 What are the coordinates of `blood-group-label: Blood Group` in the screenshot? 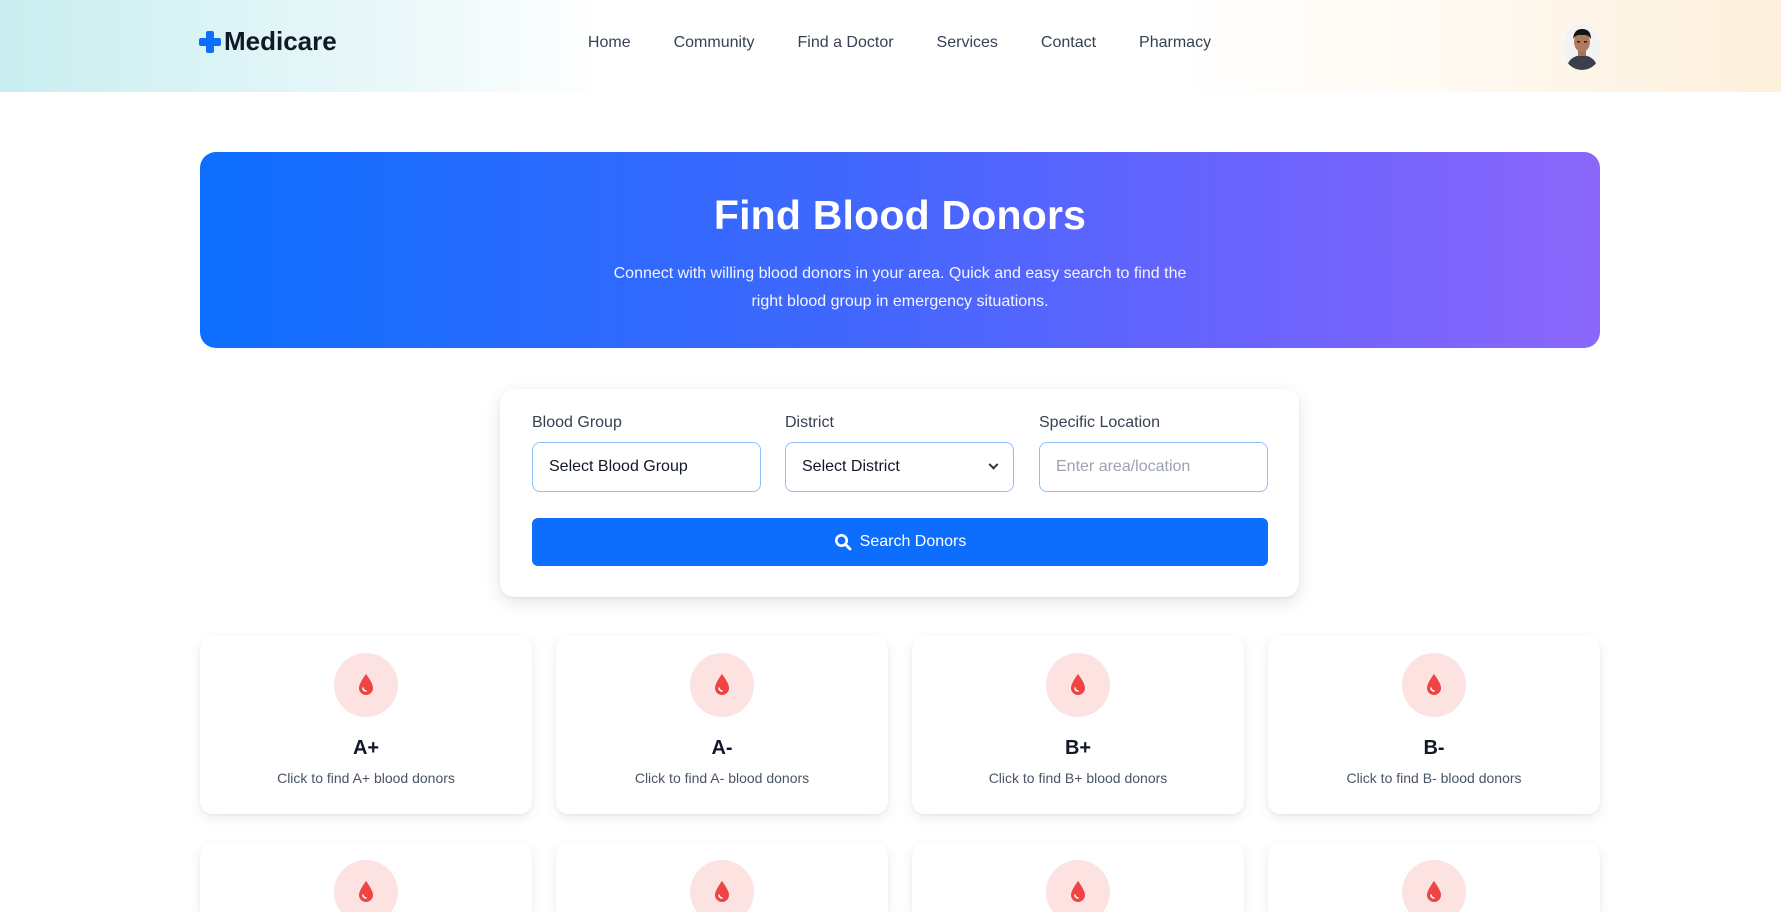 It's located at (577, 422).